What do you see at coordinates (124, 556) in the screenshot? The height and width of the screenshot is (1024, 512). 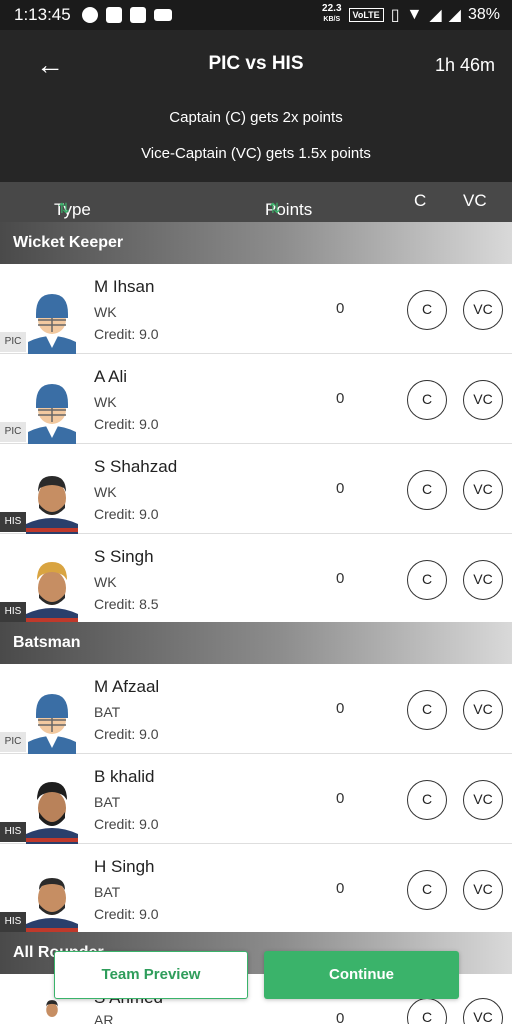 I see `player-name: S Singh` at bounding box center [124, 556].